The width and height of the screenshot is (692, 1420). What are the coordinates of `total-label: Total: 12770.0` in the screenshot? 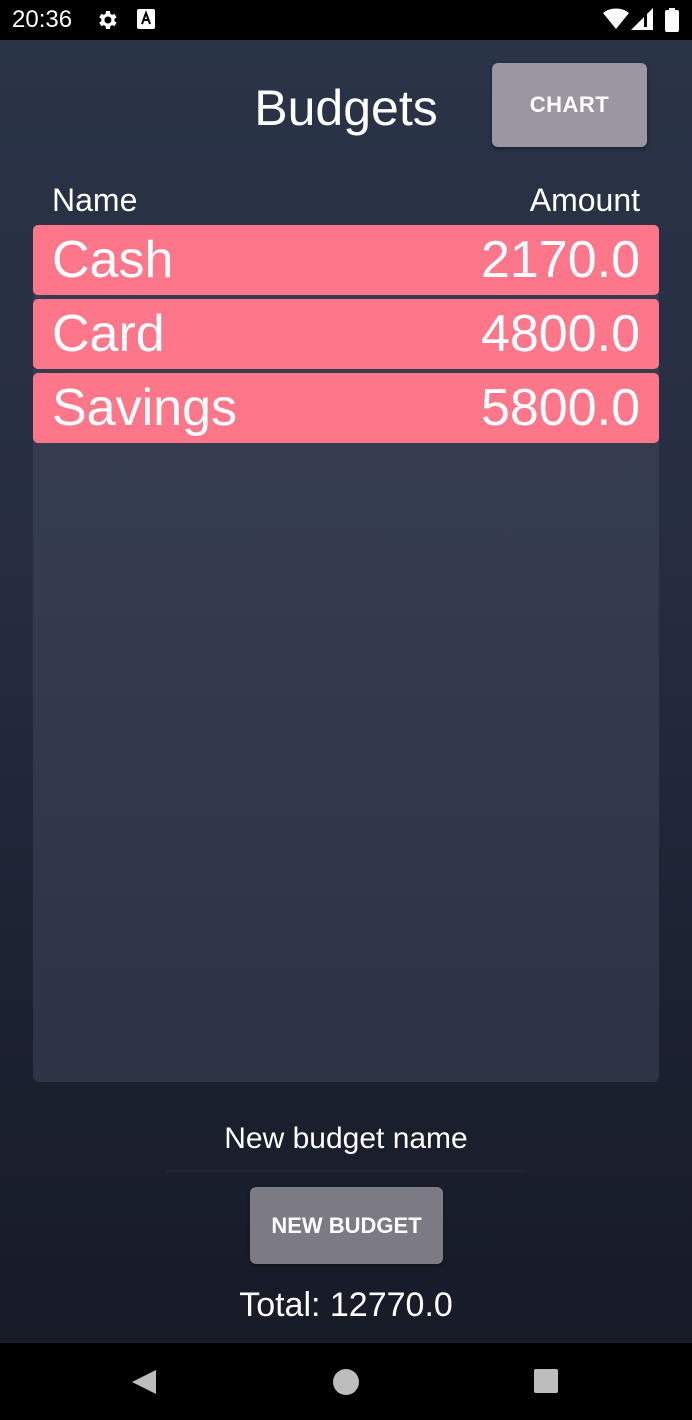 It's located at (346, 1305).